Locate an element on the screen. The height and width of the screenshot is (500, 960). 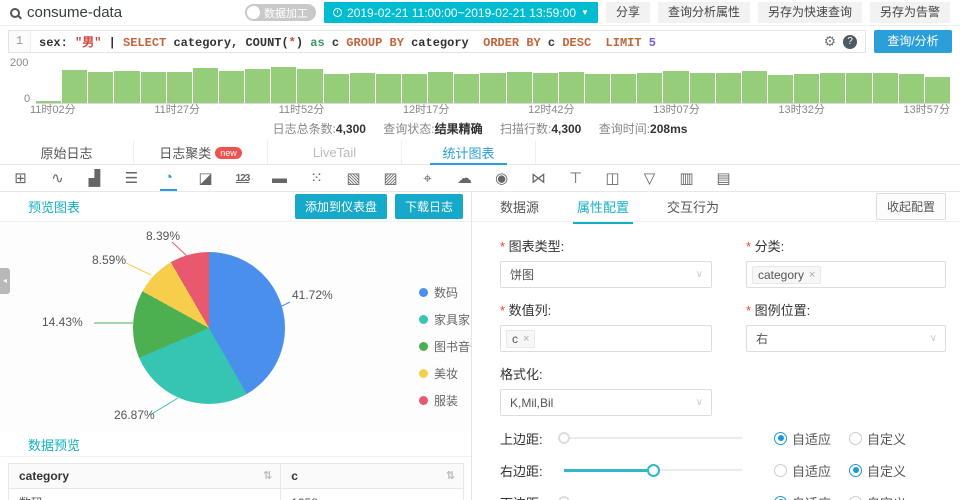
share-button: 分享 is located at coordinates (627, 12).